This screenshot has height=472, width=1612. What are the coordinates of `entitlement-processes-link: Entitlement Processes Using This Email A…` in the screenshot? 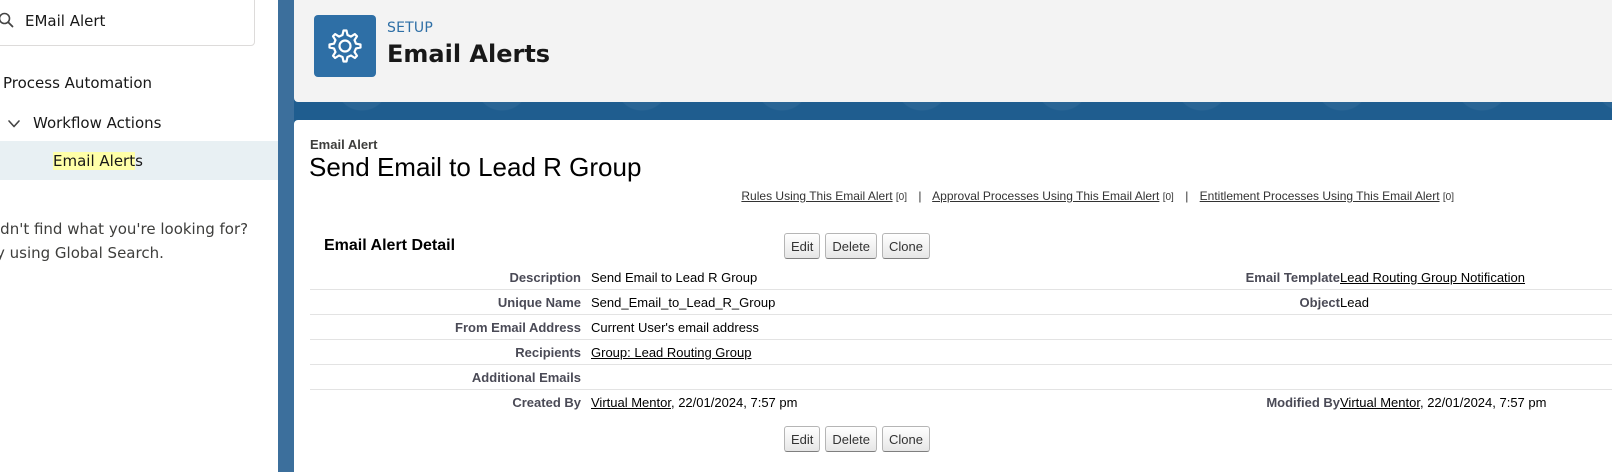 It's located at (1320, 196).